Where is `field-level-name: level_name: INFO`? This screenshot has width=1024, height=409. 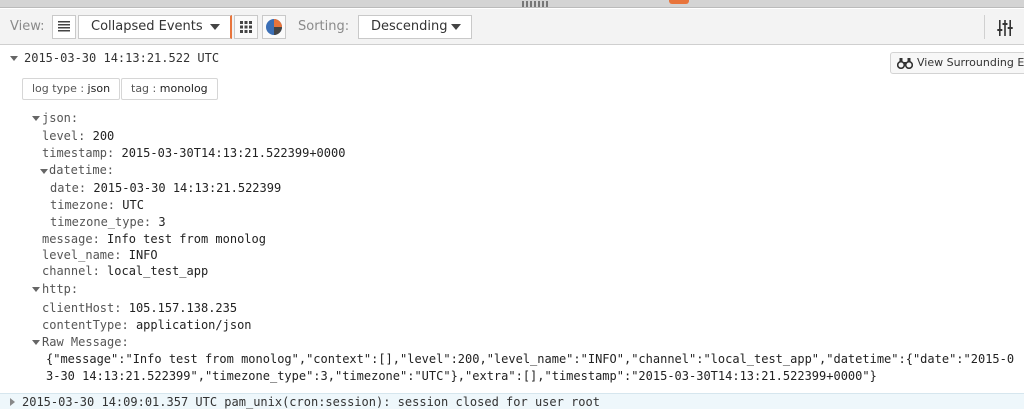
field-level-name: level_name: INFO is located at coordinates (100, 255).